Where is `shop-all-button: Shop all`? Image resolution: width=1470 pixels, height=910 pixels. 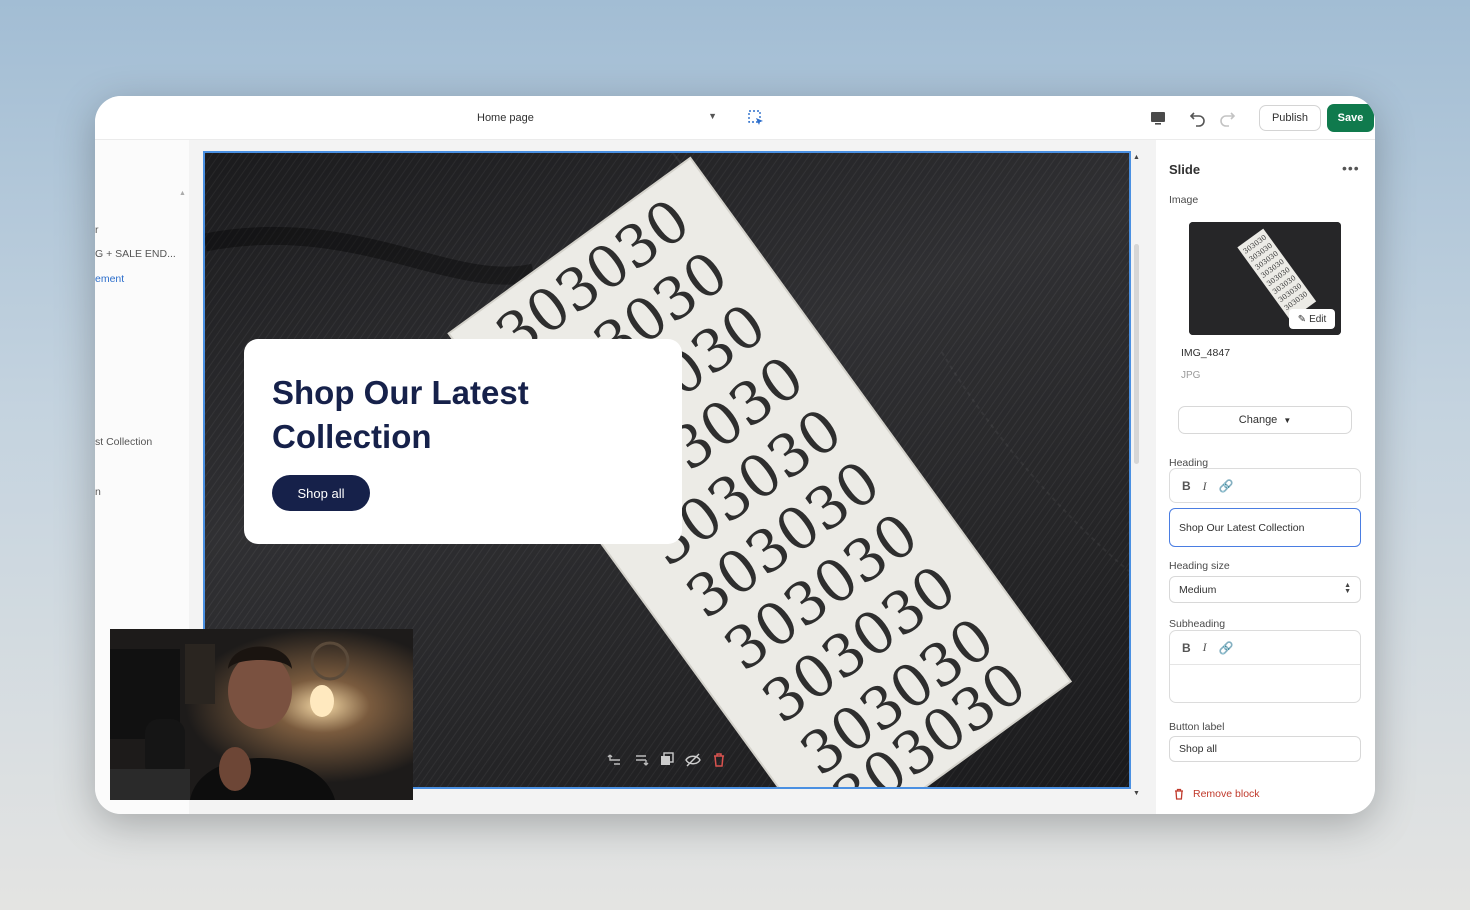 shop-all-button: Shop all is located at coordinates (321, 493).